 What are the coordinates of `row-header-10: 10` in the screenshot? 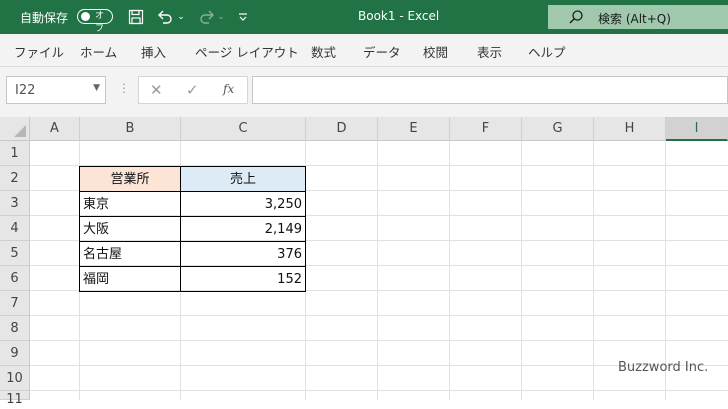 It's located at (15, 378).